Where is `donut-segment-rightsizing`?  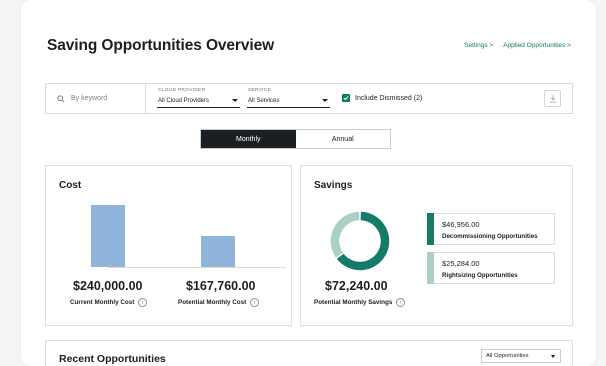
donut-segment-rightsizing is located at coordinates (345, 234).